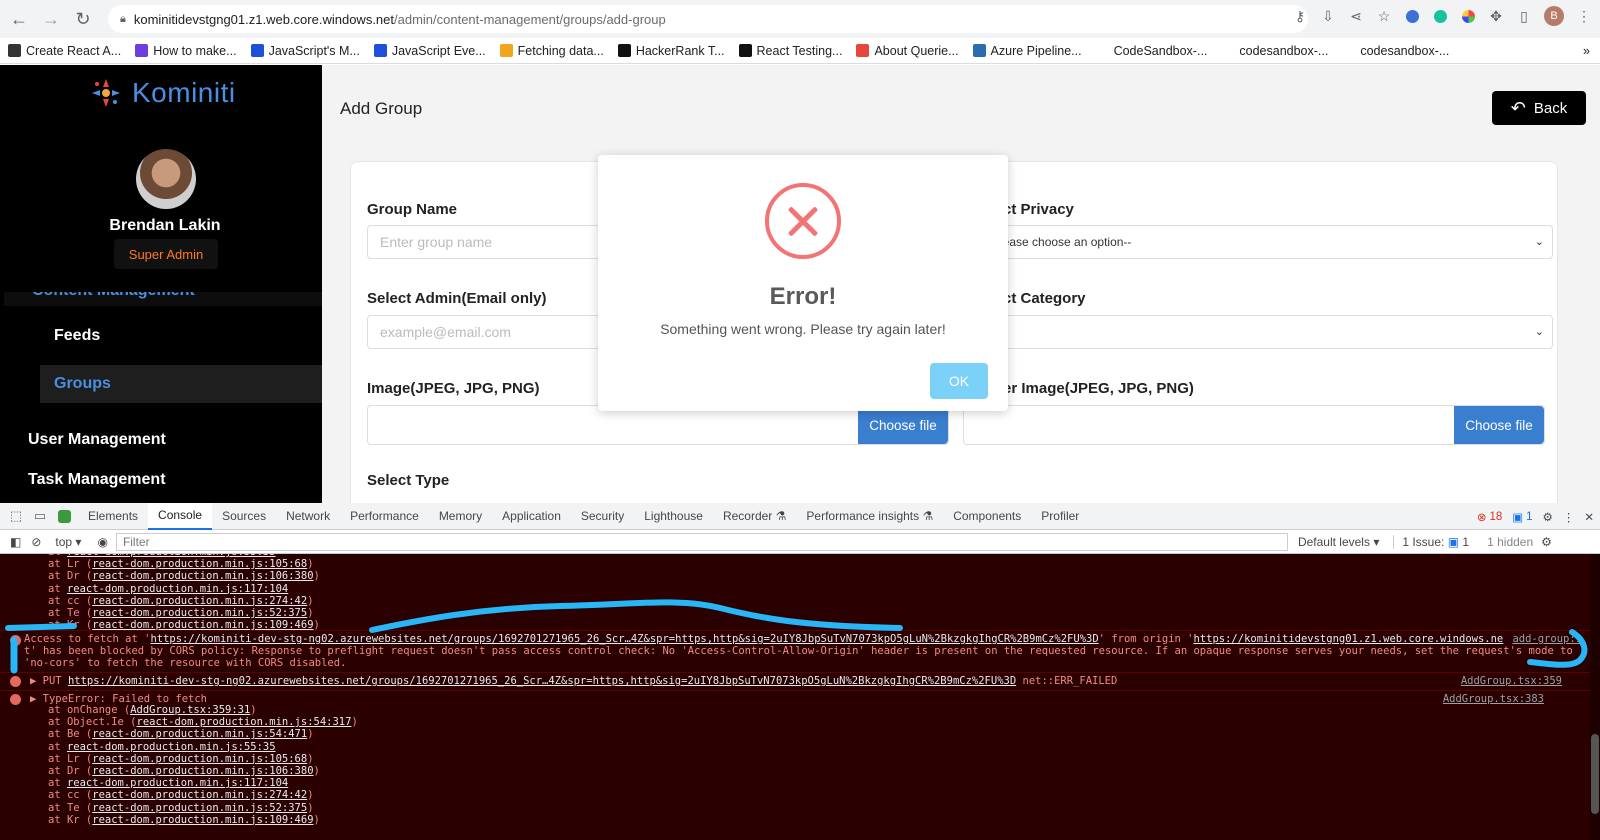 The image size is (1600, 840). What do you see at coordinates (68, 542) in the screenshot?
I see `context-select: top ▾` at bounding box center [68, 542].